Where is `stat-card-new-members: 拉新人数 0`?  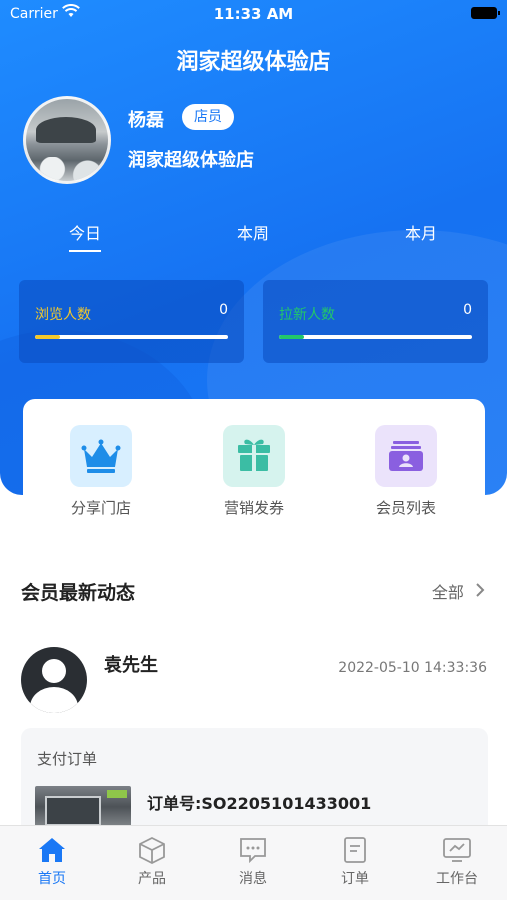 stat-card-new-members: 拉新人数 0 is located at coordinates (375, 321).